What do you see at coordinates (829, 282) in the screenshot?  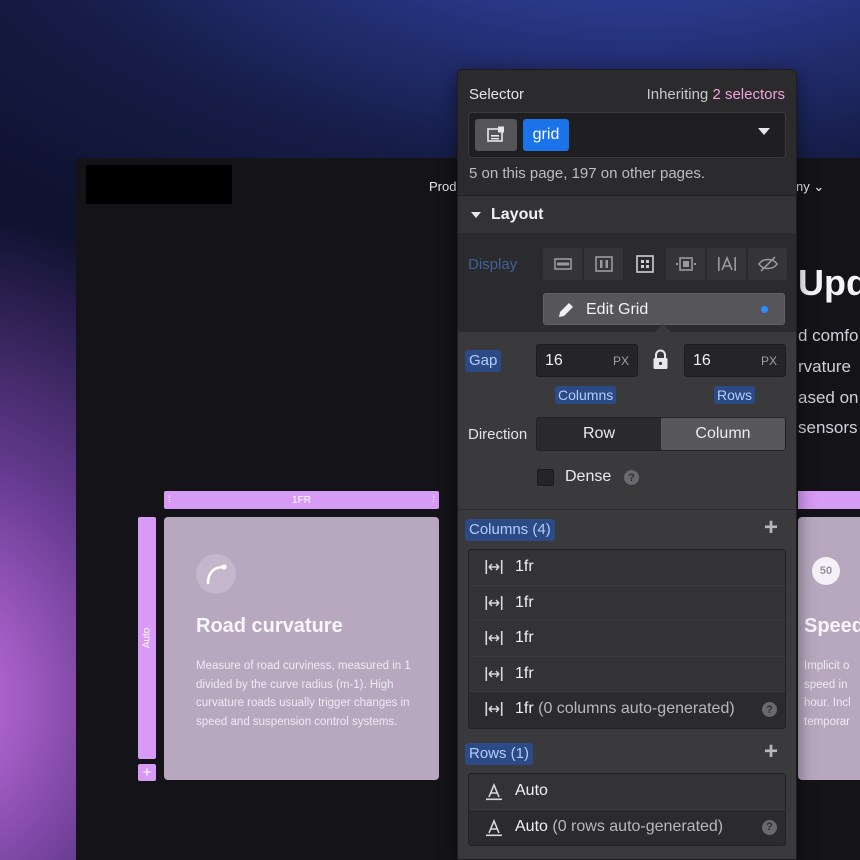 I see `hero-title: Upda` at bounding box center [829, 282].